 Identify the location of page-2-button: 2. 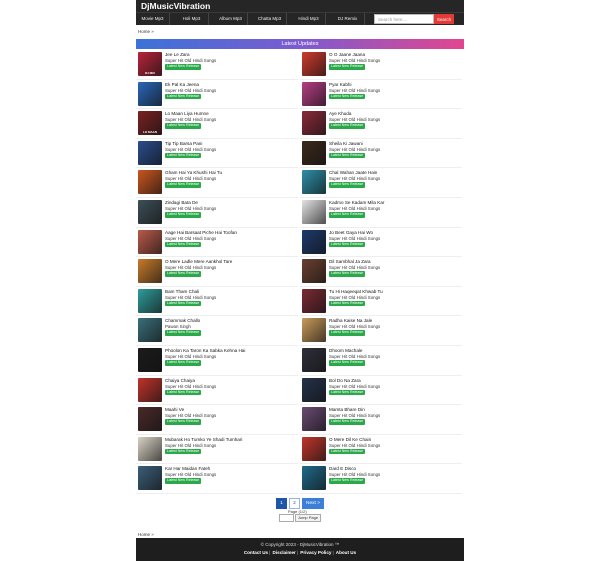
(294, 503).